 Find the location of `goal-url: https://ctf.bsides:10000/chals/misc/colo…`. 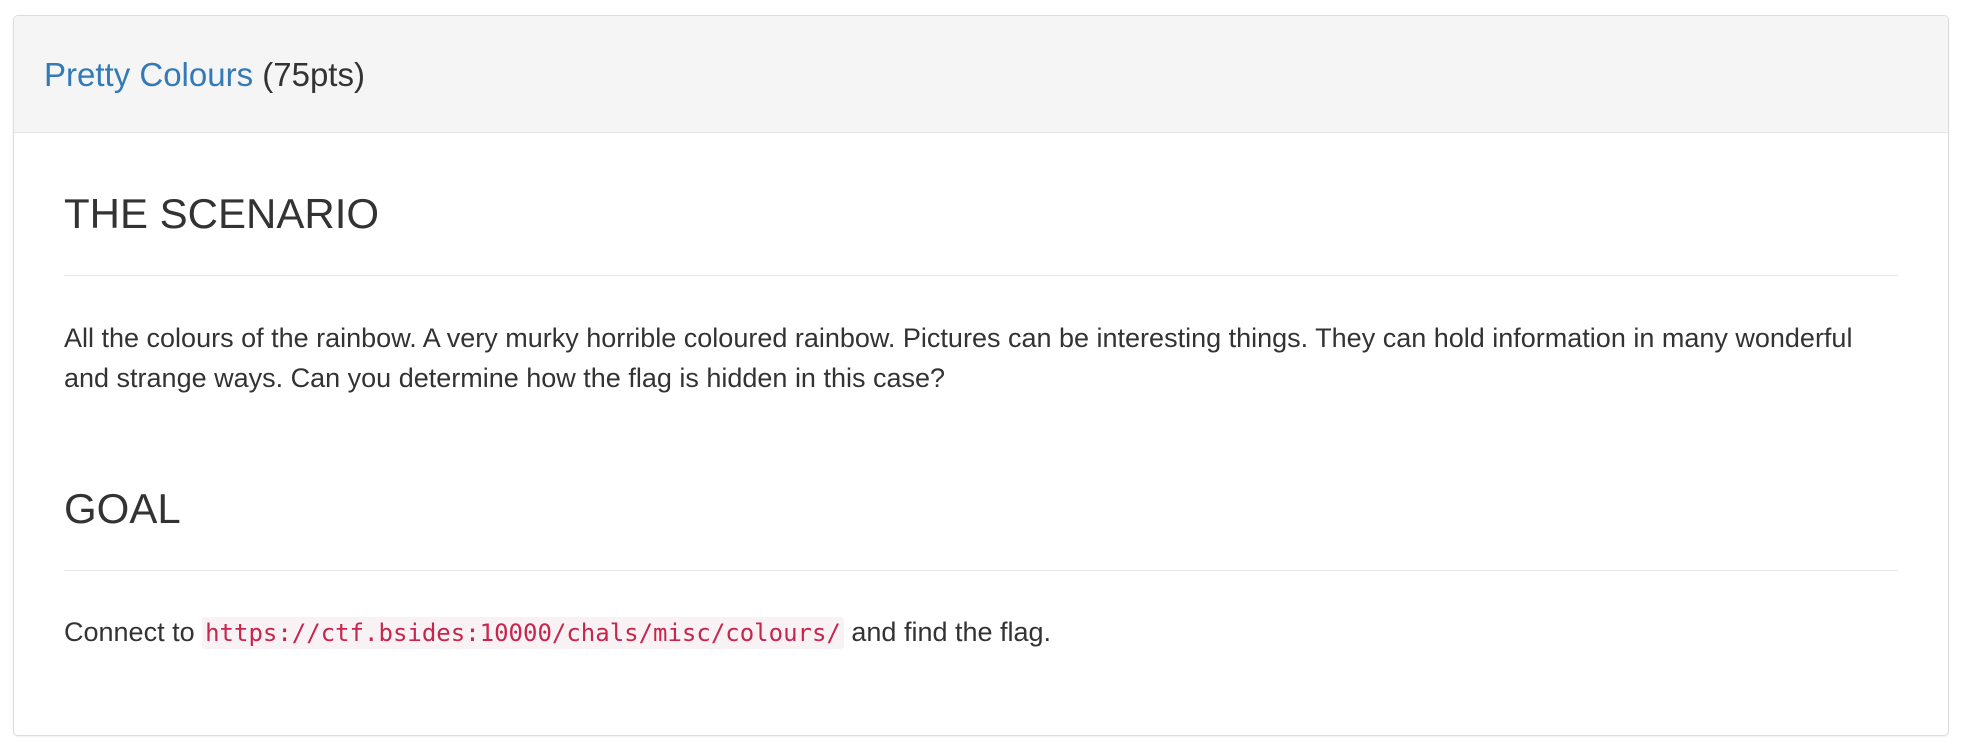

goal-url: https://ctf.bsides:10000/chals/misc/colo… is located at coordinates (523, 633).